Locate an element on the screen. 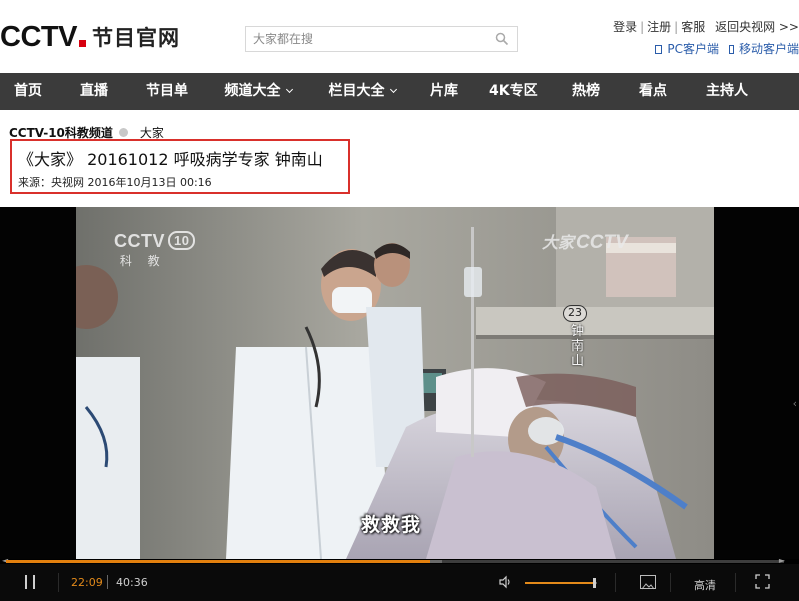 The width and height of the screenshot is (799, 601). picture-settings-icon is located at coordinates (648, 582).